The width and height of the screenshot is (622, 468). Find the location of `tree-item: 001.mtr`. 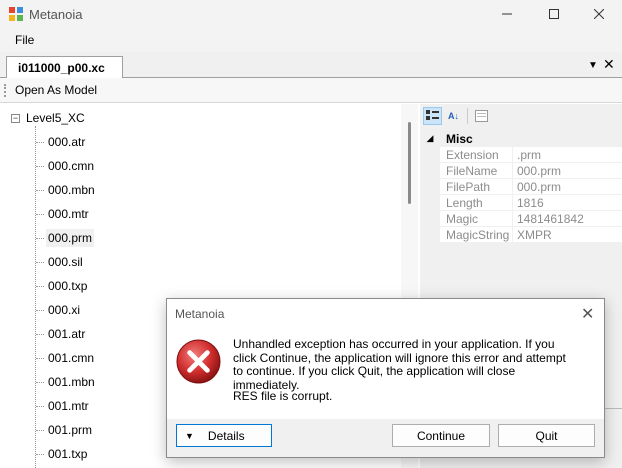

tree-item: 001.mtr is located at coordinates (63, 406).